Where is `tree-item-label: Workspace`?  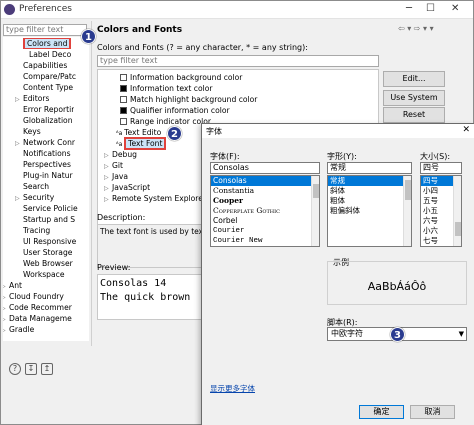
tree-item-label: Workspace is located at coordinates (44, 274).